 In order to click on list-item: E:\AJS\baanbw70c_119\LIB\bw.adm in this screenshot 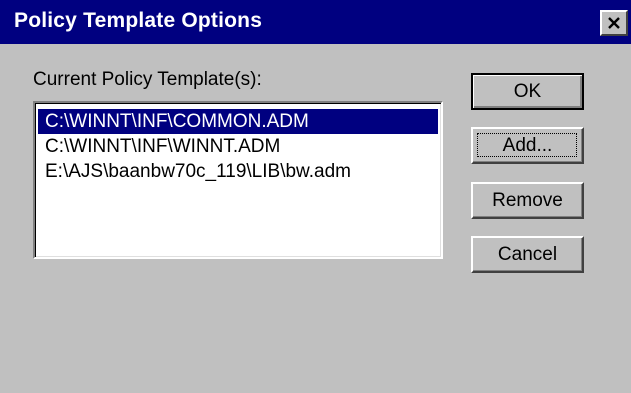, I will do `click(194, 171)`.